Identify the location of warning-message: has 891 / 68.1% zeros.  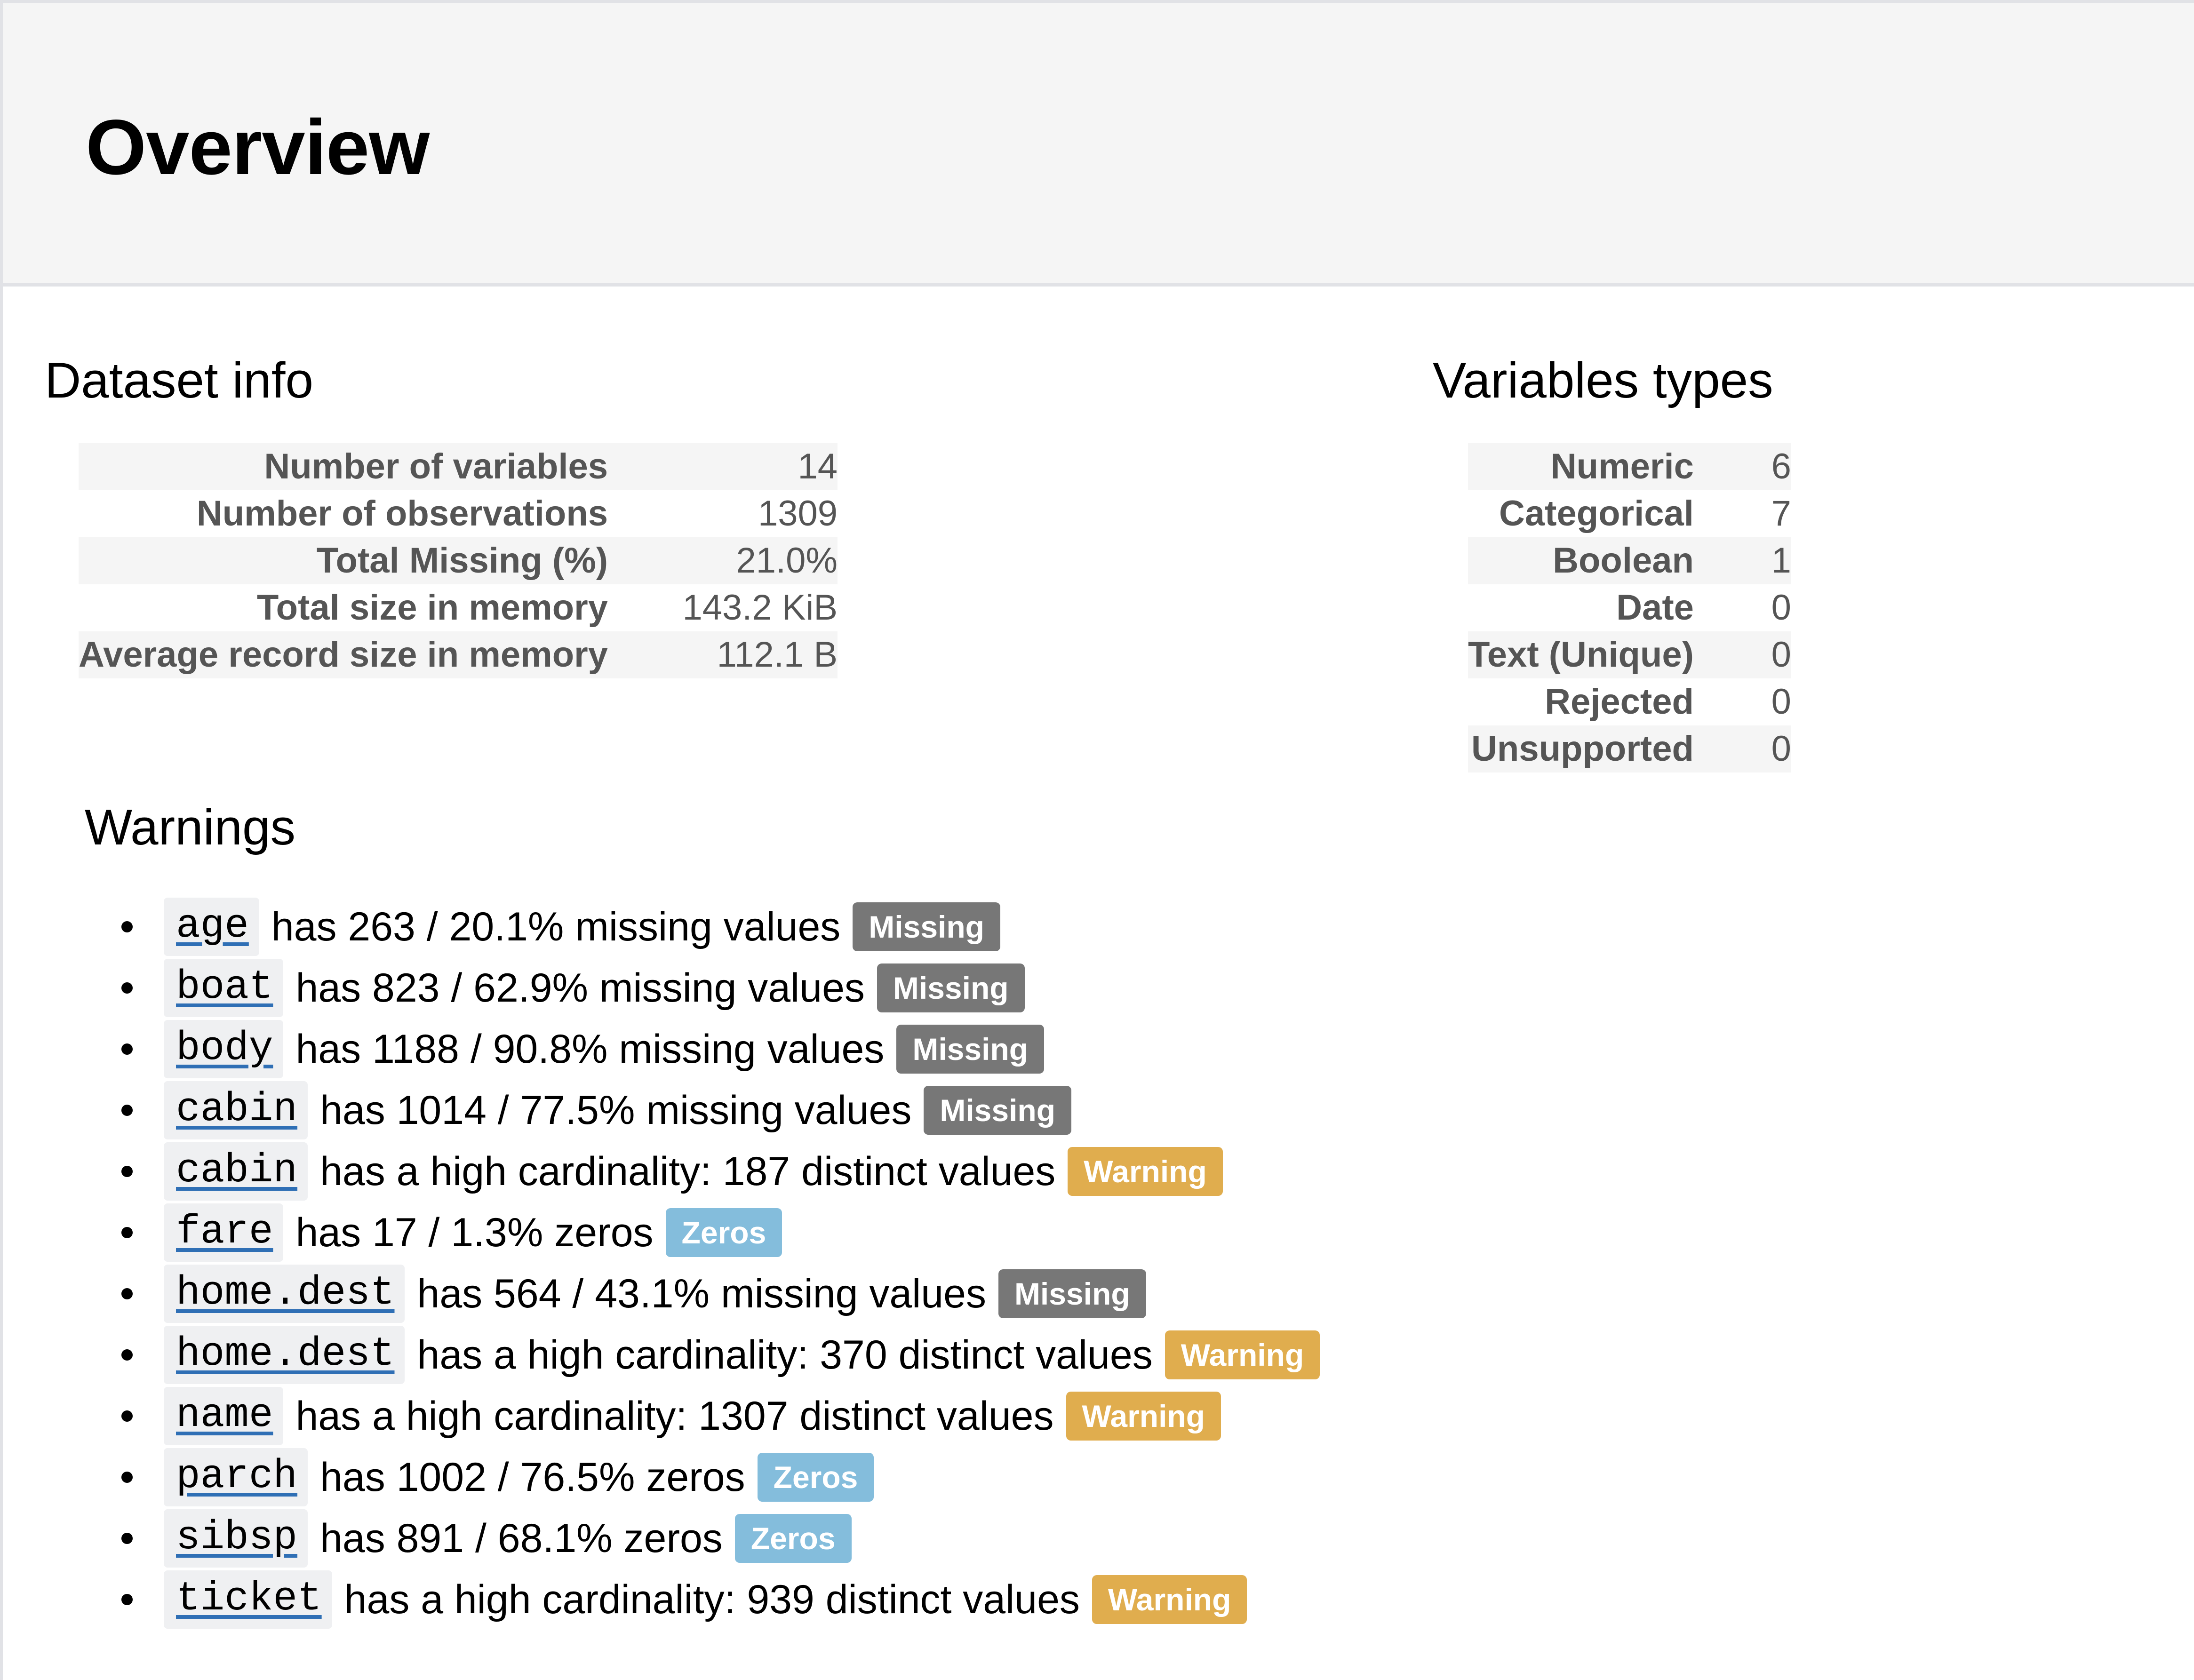
(521, 1538).